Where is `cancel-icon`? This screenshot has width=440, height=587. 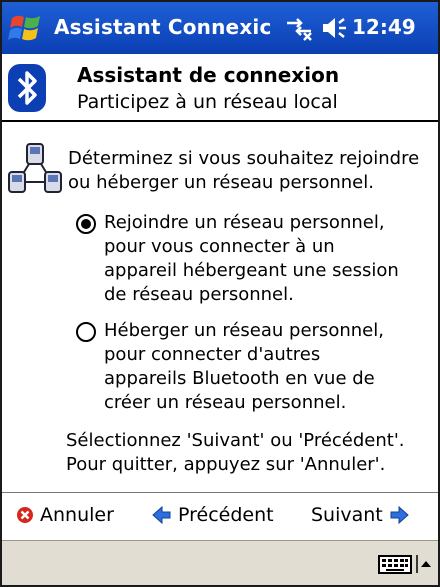 cancel-icon is located at coordinates (25, 515).